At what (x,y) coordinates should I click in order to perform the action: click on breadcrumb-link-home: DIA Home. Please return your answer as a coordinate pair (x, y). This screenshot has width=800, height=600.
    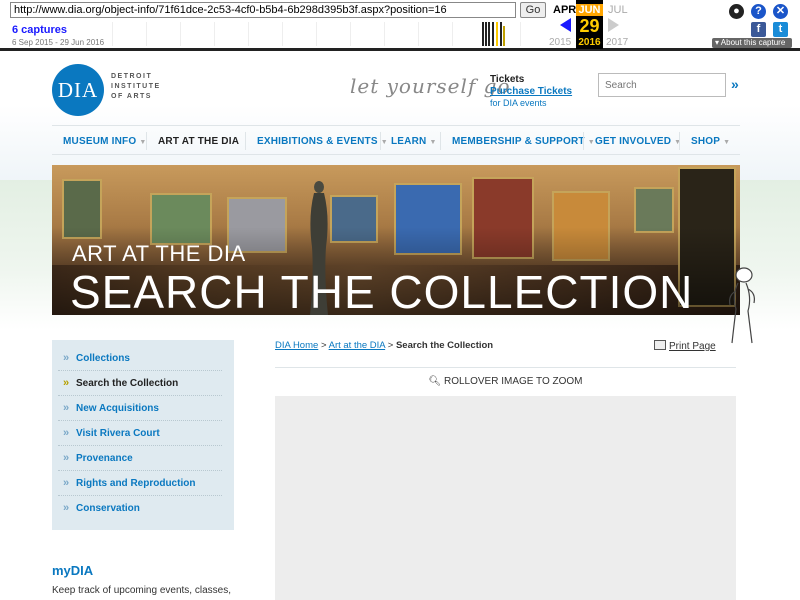
    Looking at the image, I should click on (296, 345).